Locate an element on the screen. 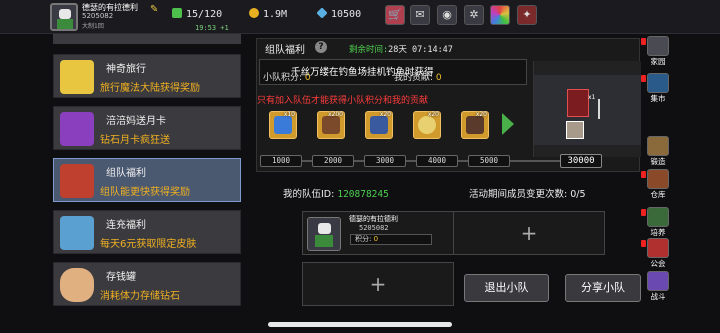 Image resolution: width=720 pixels, height=333 pixels. event-icon: ✦ is located at coordinates (527, 14).